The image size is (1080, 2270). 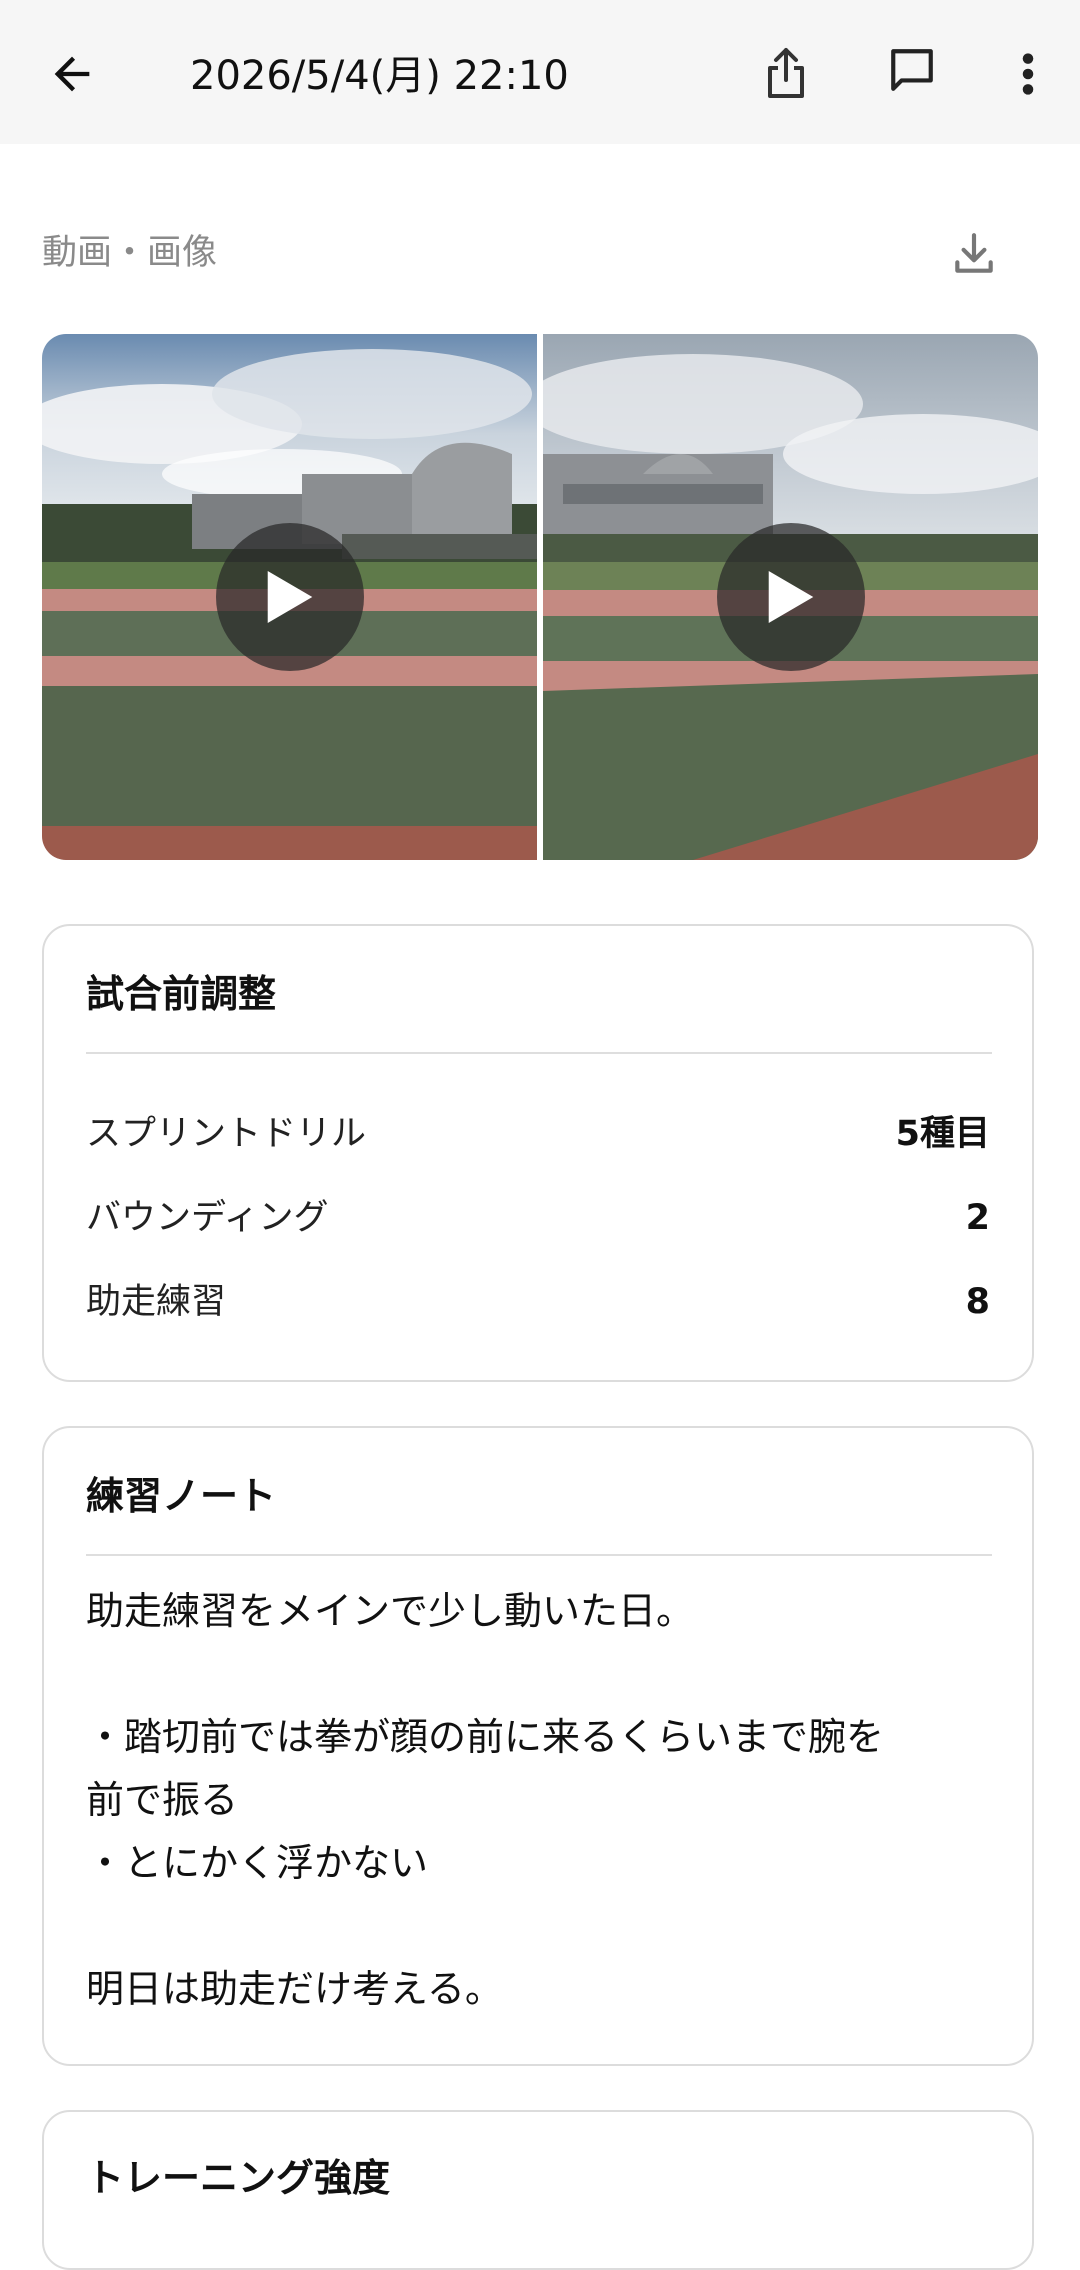 What do you see at coordinates (238, 2178) in the screenshot?
I see `card-title: トレーニング強度` at bounding box center [238, 2178].